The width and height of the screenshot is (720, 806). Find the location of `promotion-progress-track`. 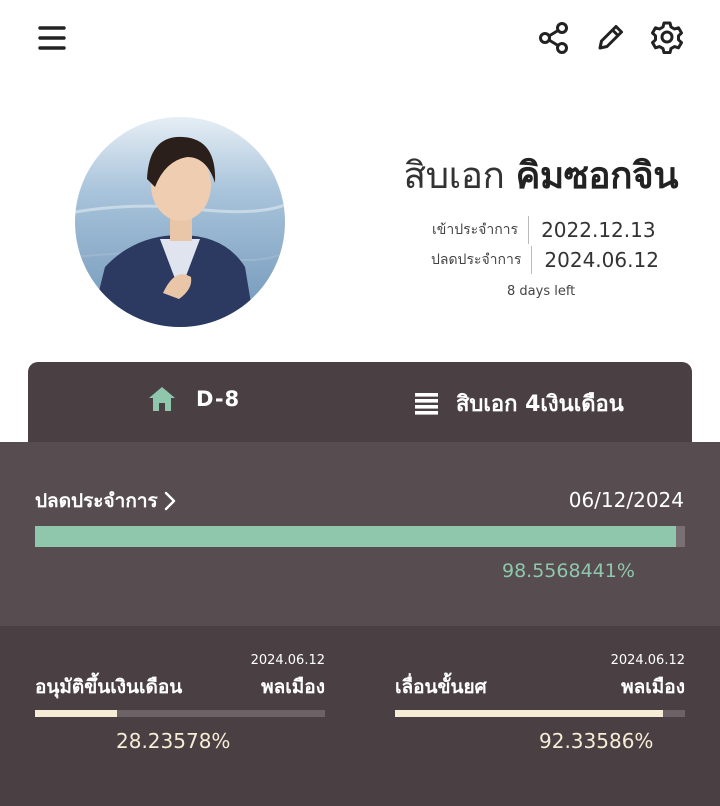

promotion-progress-track is located at coordinates (540, 713).